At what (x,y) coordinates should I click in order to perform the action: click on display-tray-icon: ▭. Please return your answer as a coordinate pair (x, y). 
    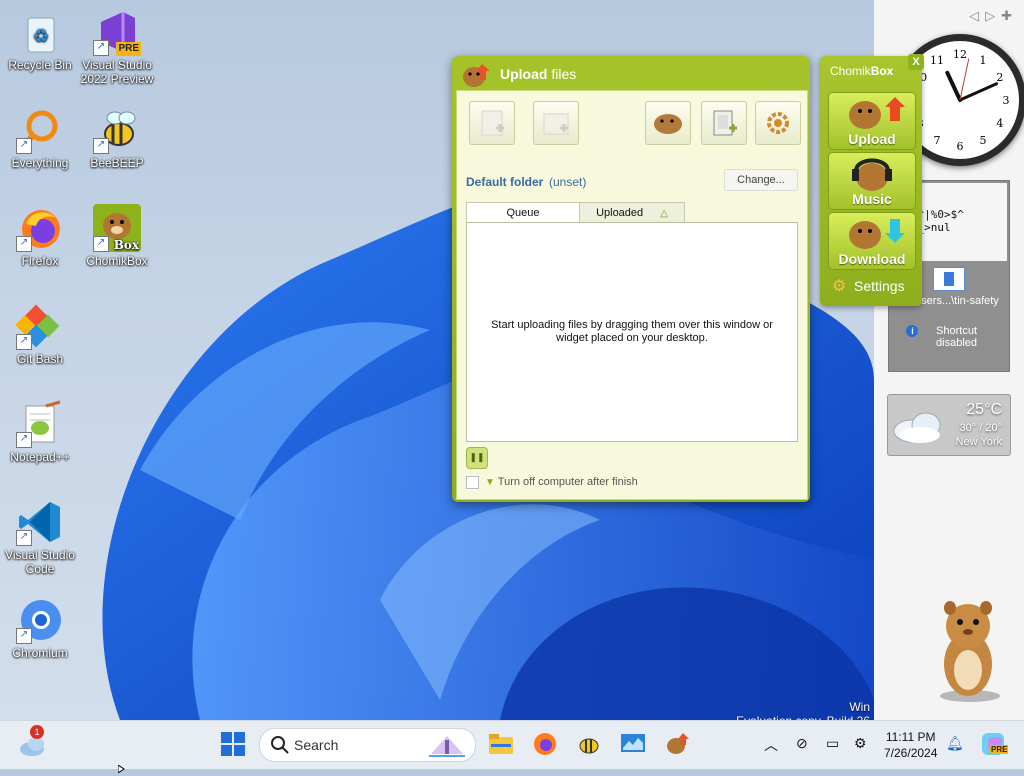
    Looking at the image, I should click on (839, 748).